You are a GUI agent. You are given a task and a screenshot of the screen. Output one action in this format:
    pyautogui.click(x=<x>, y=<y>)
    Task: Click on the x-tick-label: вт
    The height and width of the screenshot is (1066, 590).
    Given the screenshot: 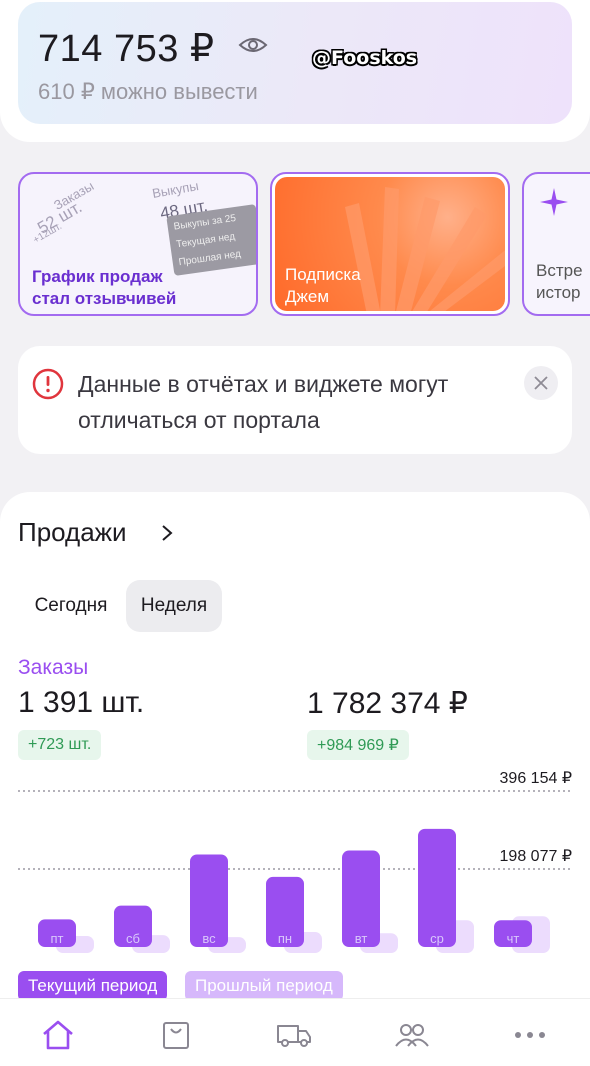 What is the action you would take?
    pyautogui.click(x=361, y=938)
    